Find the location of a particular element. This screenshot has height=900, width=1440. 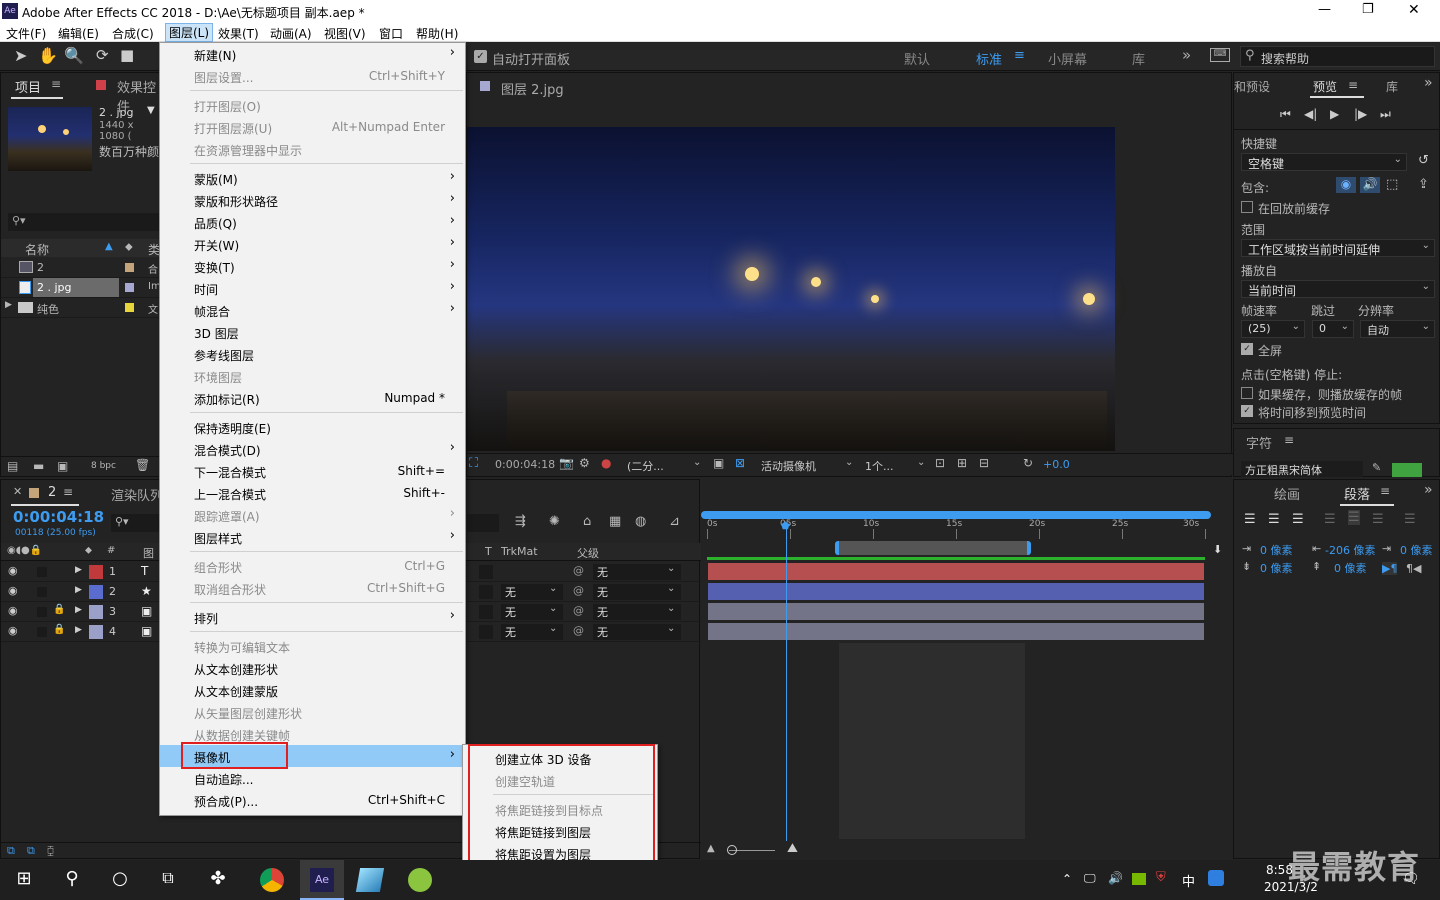

layer-menu-item: 图层设置... Ctrl+Shift+Y is located at coordinates (312, 76).